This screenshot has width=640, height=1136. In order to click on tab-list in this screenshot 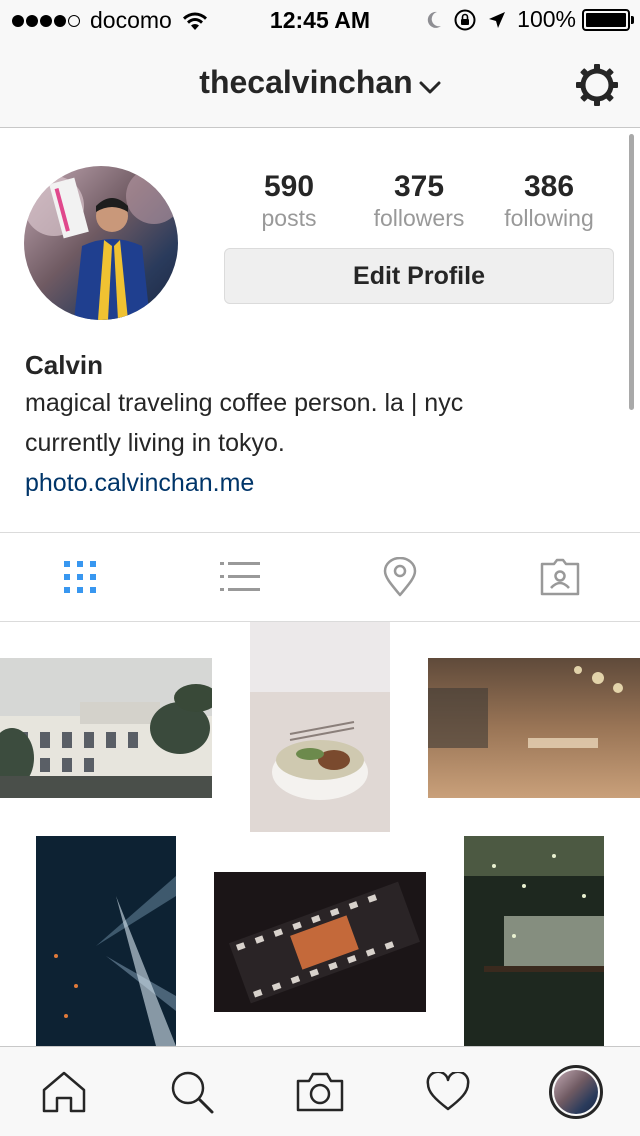, I will do `click(240, 577)`.